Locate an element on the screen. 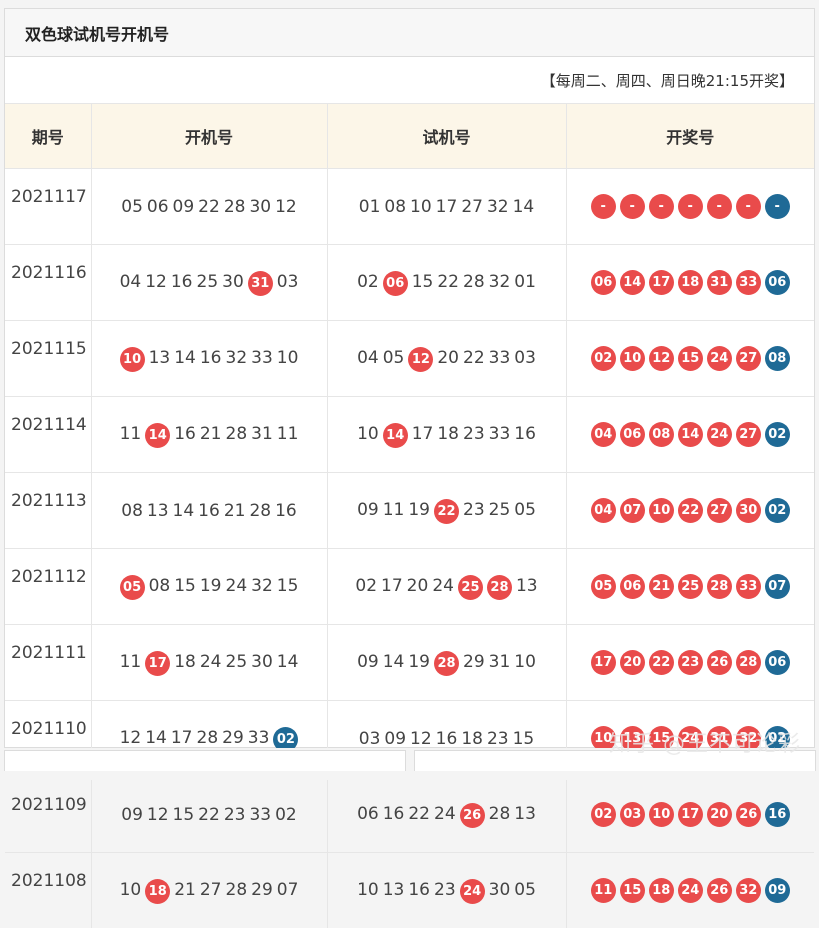  header-shiji: 试机号 is located at coordinates (446, 136).